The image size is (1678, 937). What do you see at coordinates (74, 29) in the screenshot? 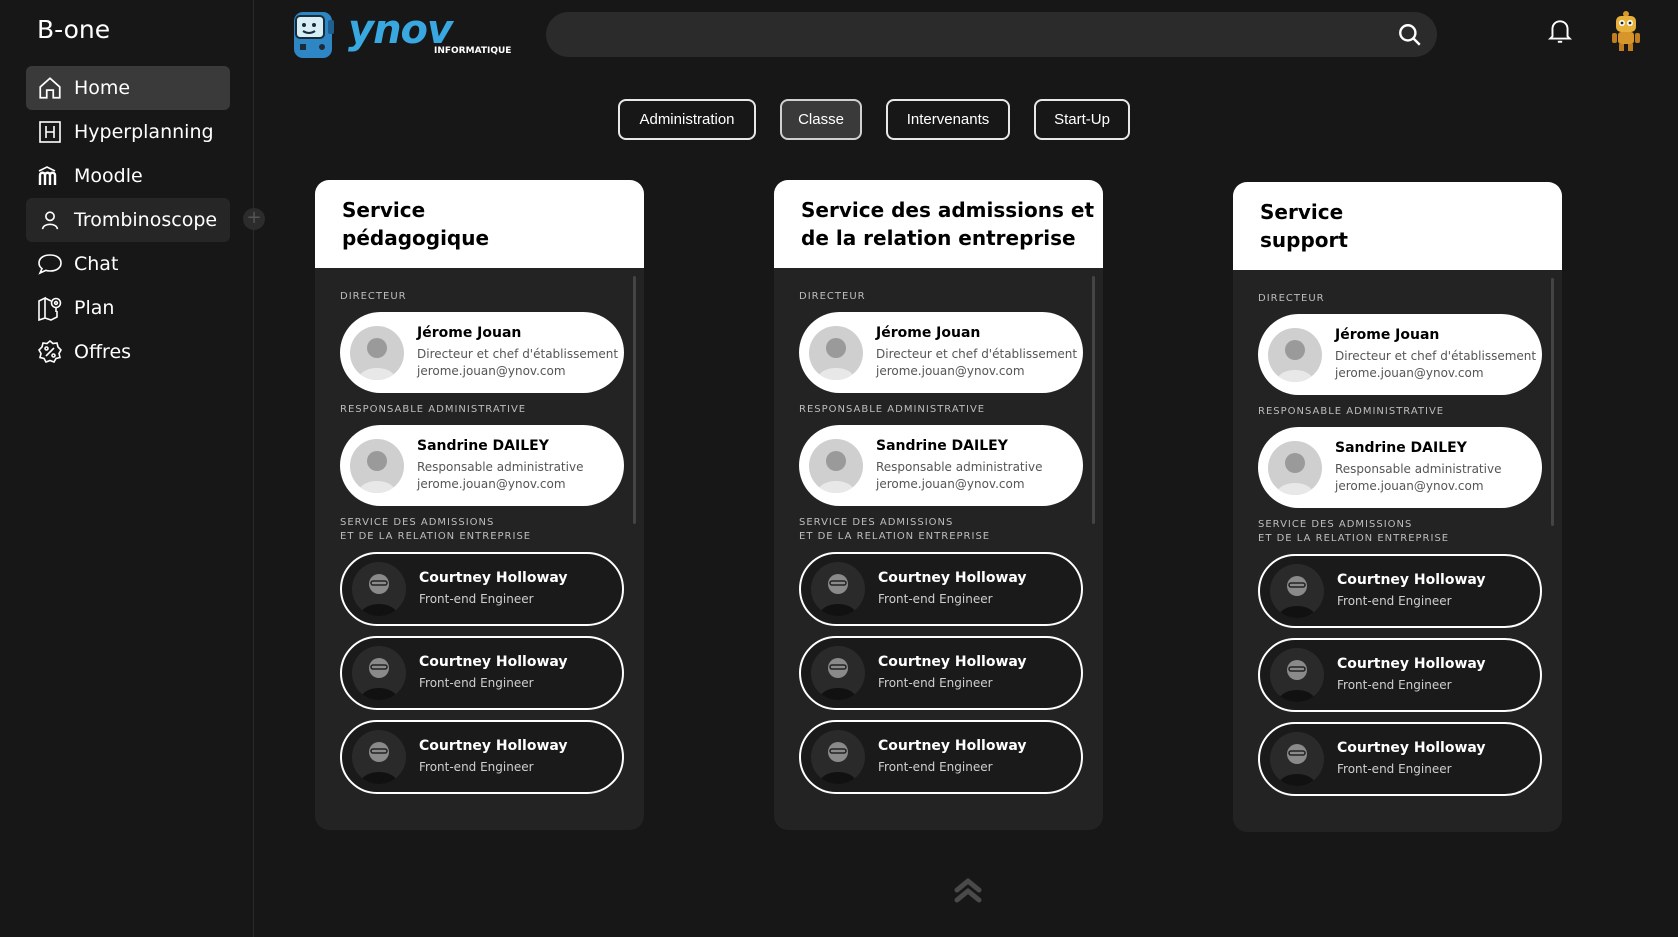
I see `app-brand: B-one` at bounding box center [74, 29].